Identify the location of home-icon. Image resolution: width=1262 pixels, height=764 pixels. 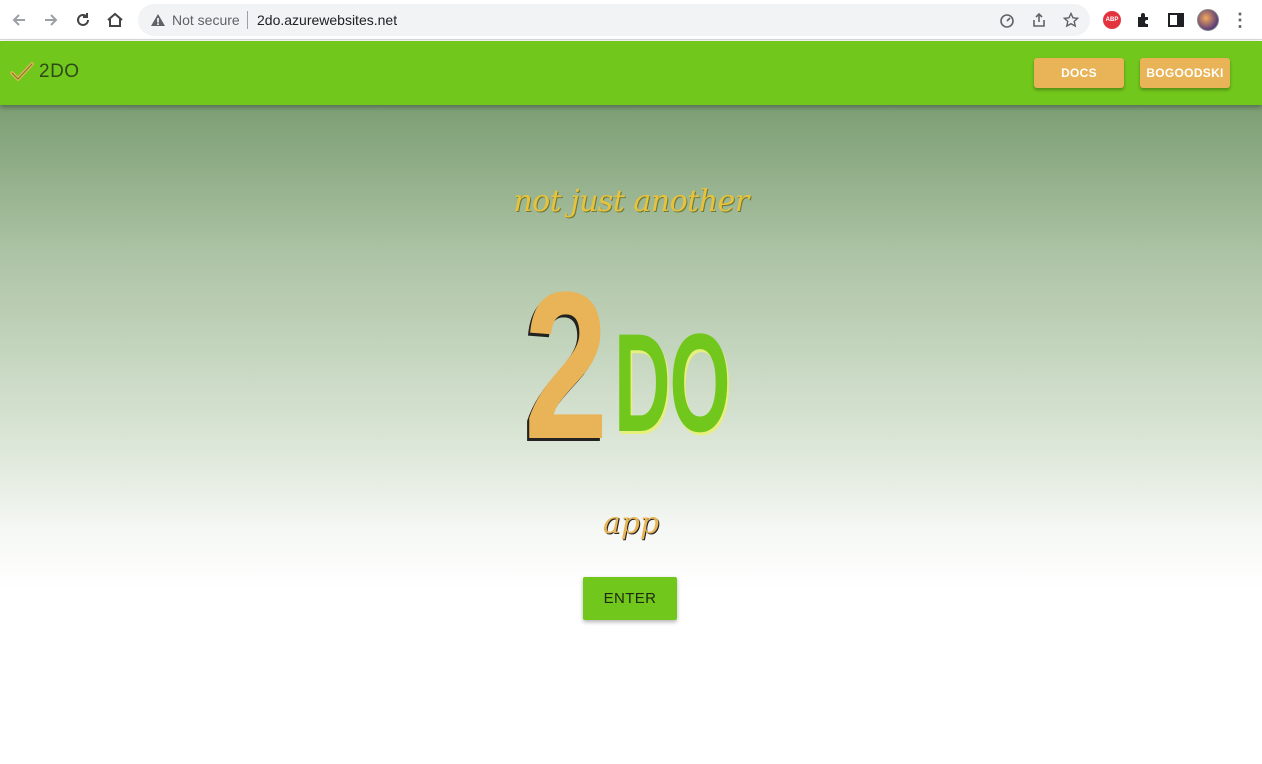
(115, 19).